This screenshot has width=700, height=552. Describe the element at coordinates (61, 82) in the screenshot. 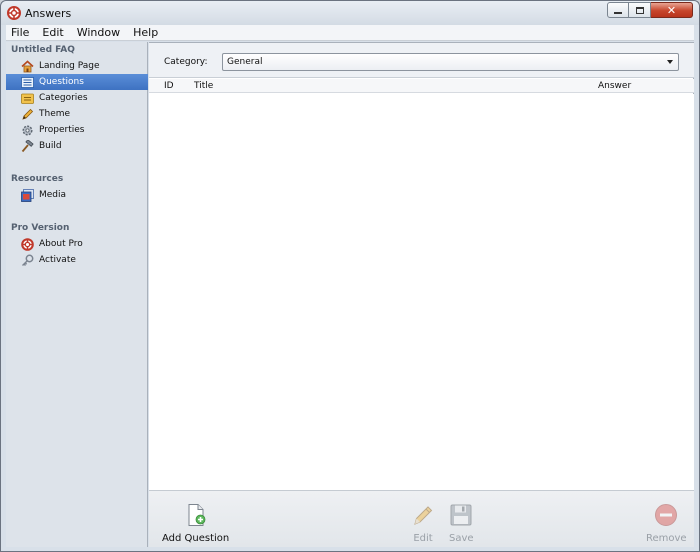

I see `sidebar-item-label: Questions` at that location.